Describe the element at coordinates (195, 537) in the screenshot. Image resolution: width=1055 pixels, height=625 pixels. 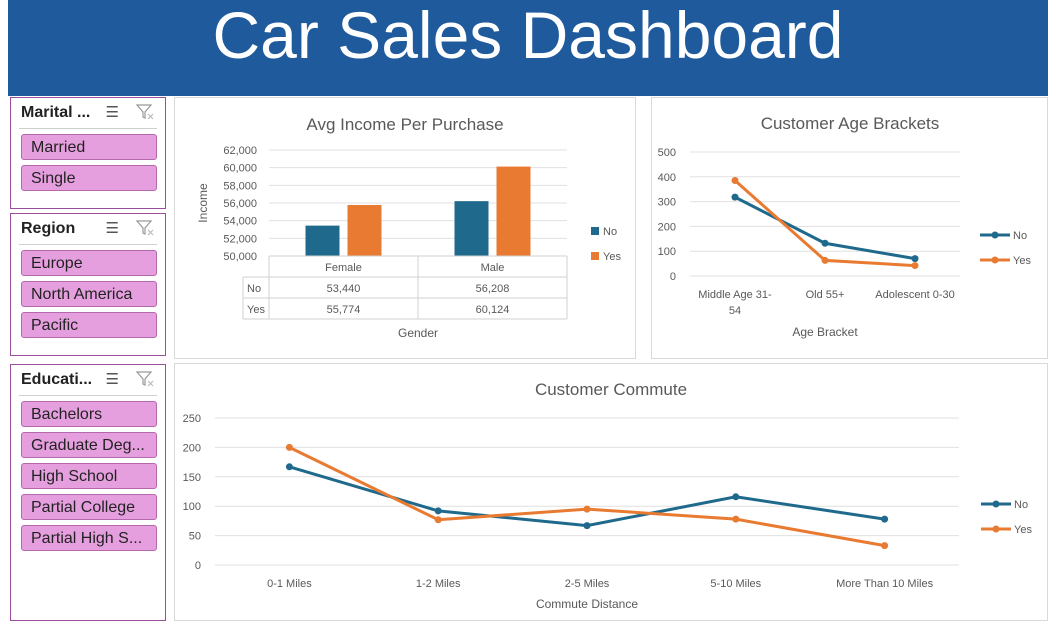
I see `y-tick-label: 50` at that location.